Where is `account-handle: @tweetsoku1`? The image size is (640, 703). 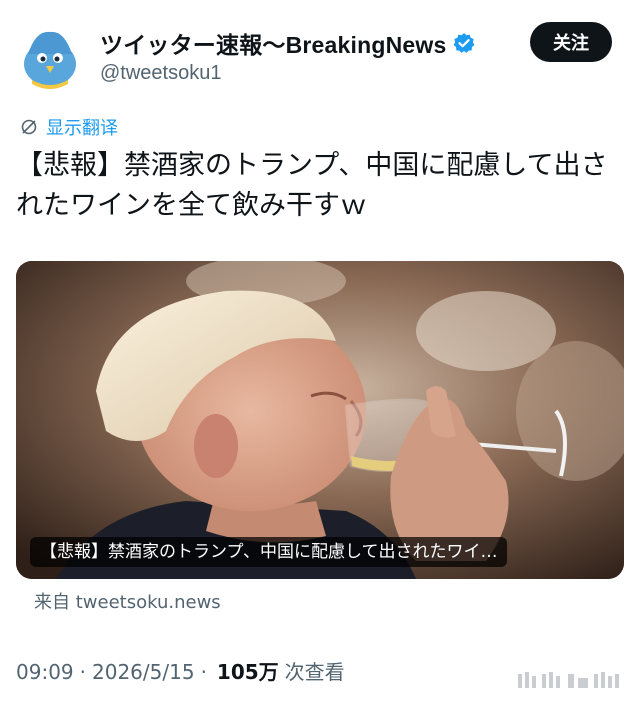
account-handle: @tweetsoku1 is located at coordinates (160, 73).